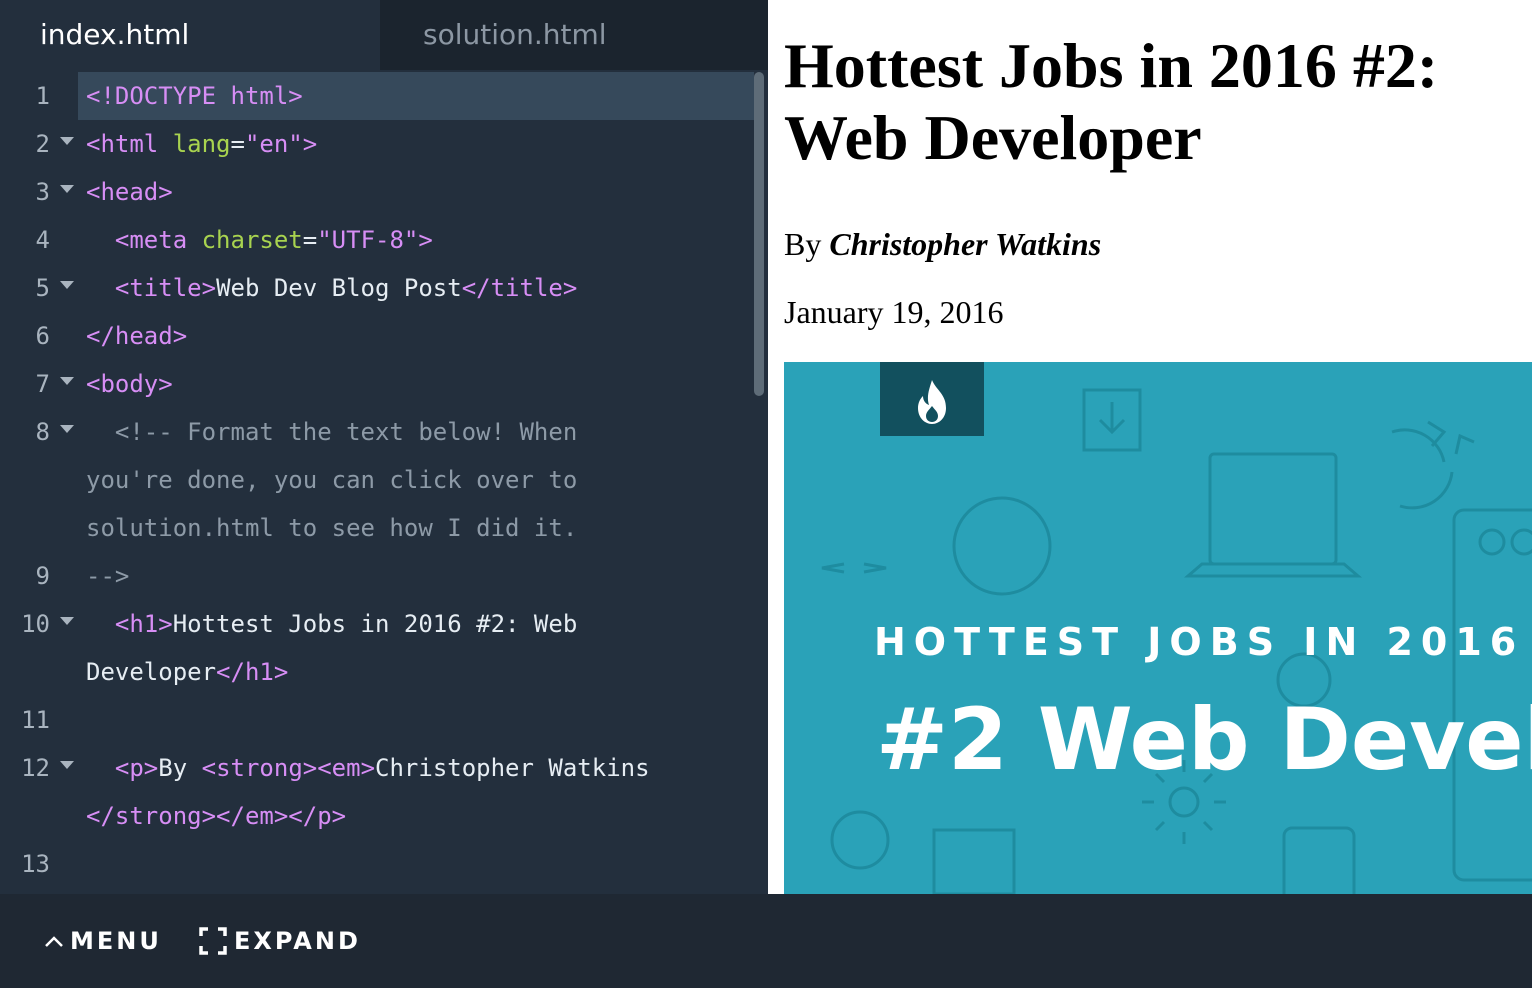  Describe the element at coordinates (380, 96) in the screenshot. I see `code-line: 1 <!DOCTYPE html>` at that location.